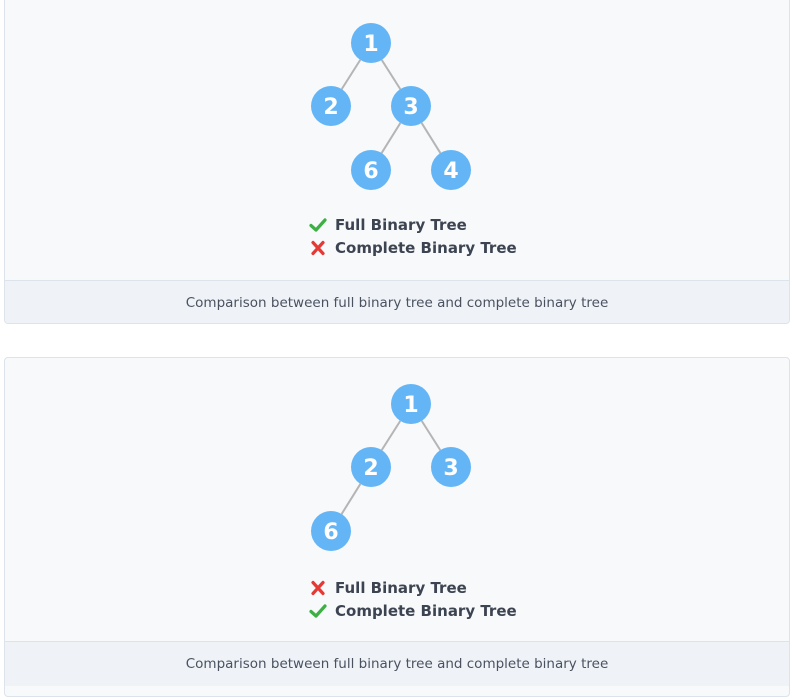  I want to click on tree-node: 4, so click(451, 170).